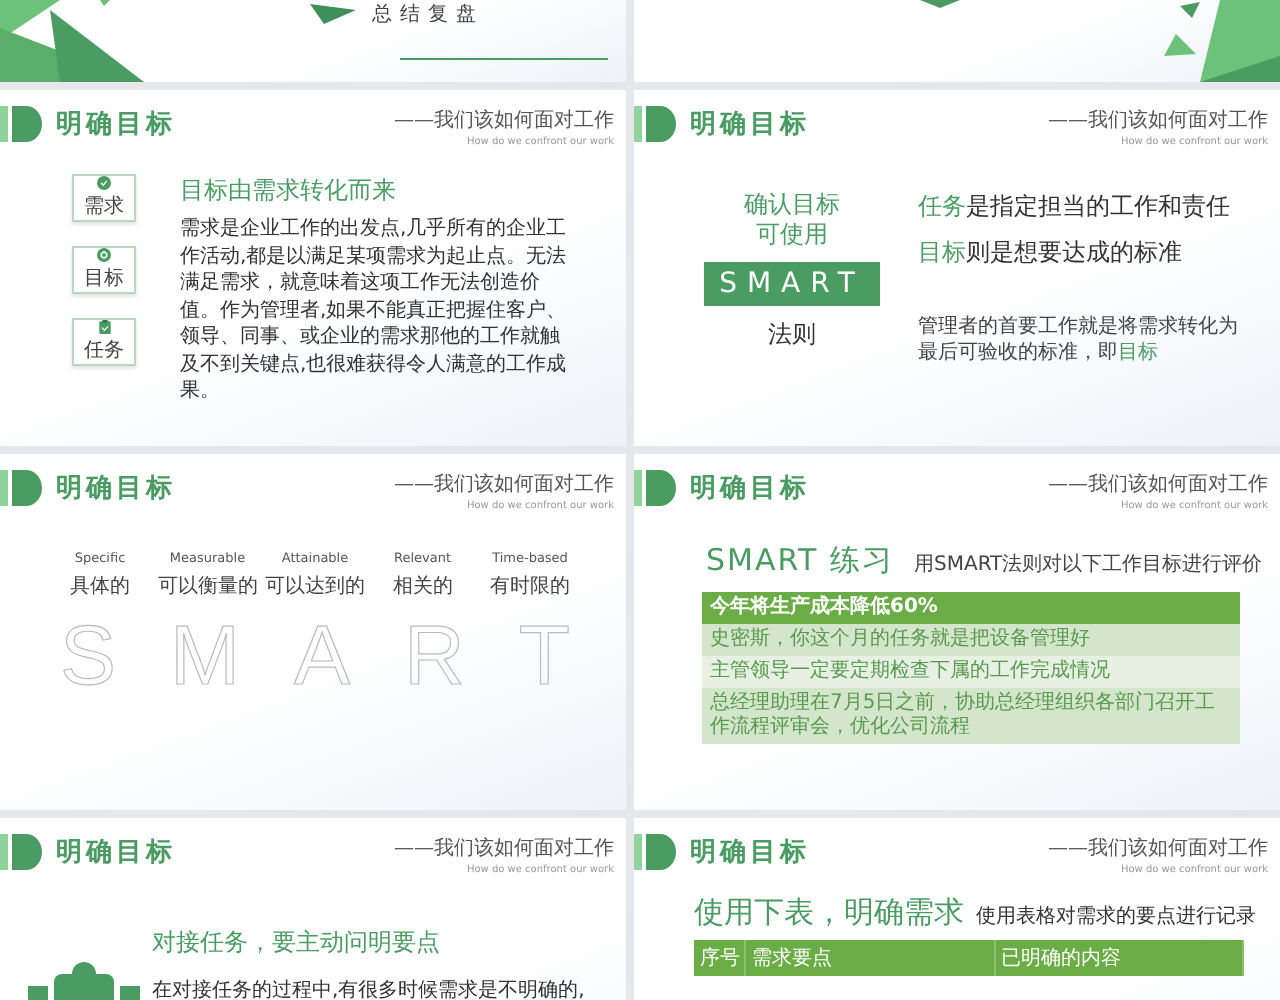  Describe the element at coordinates (792, 205) in the screenshot. I see `lead-text: 确认目标` at that location.